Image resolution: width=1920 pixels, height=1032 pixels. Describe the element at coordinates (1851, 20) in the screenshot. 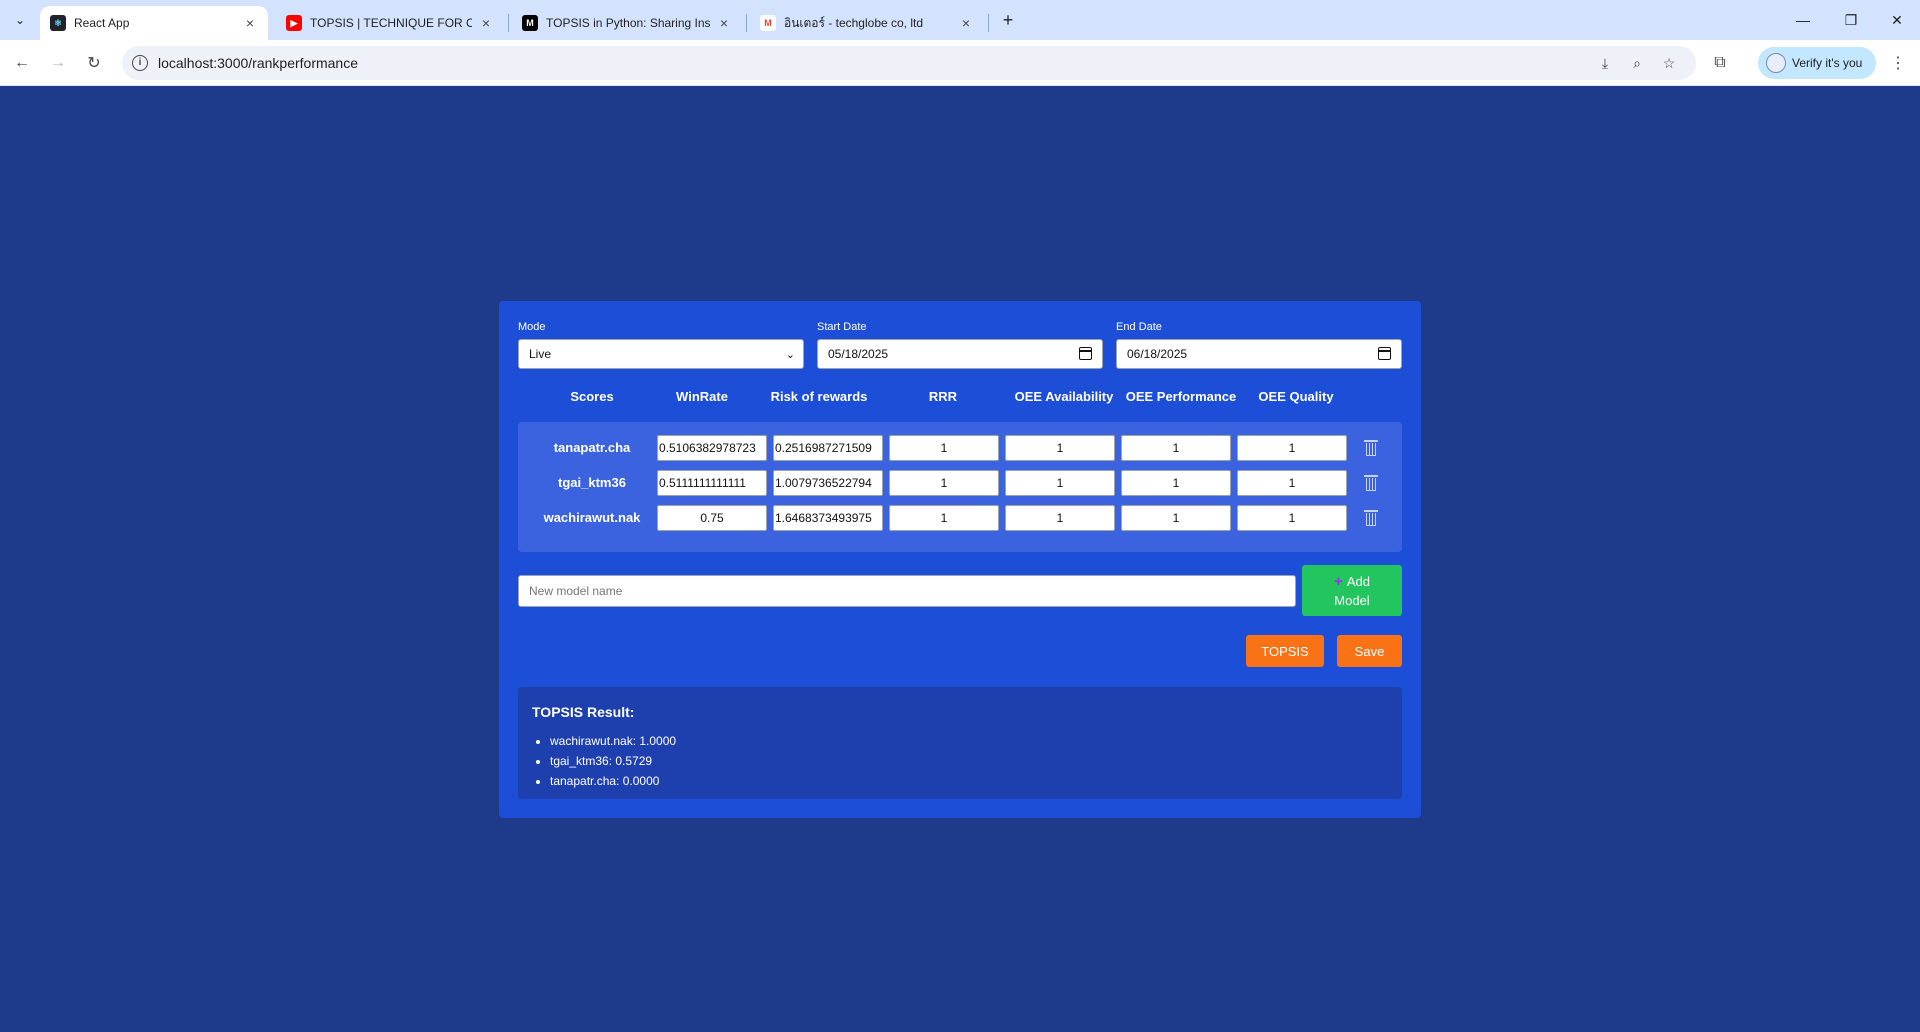

I see `restore-icon: ❐` at that location.